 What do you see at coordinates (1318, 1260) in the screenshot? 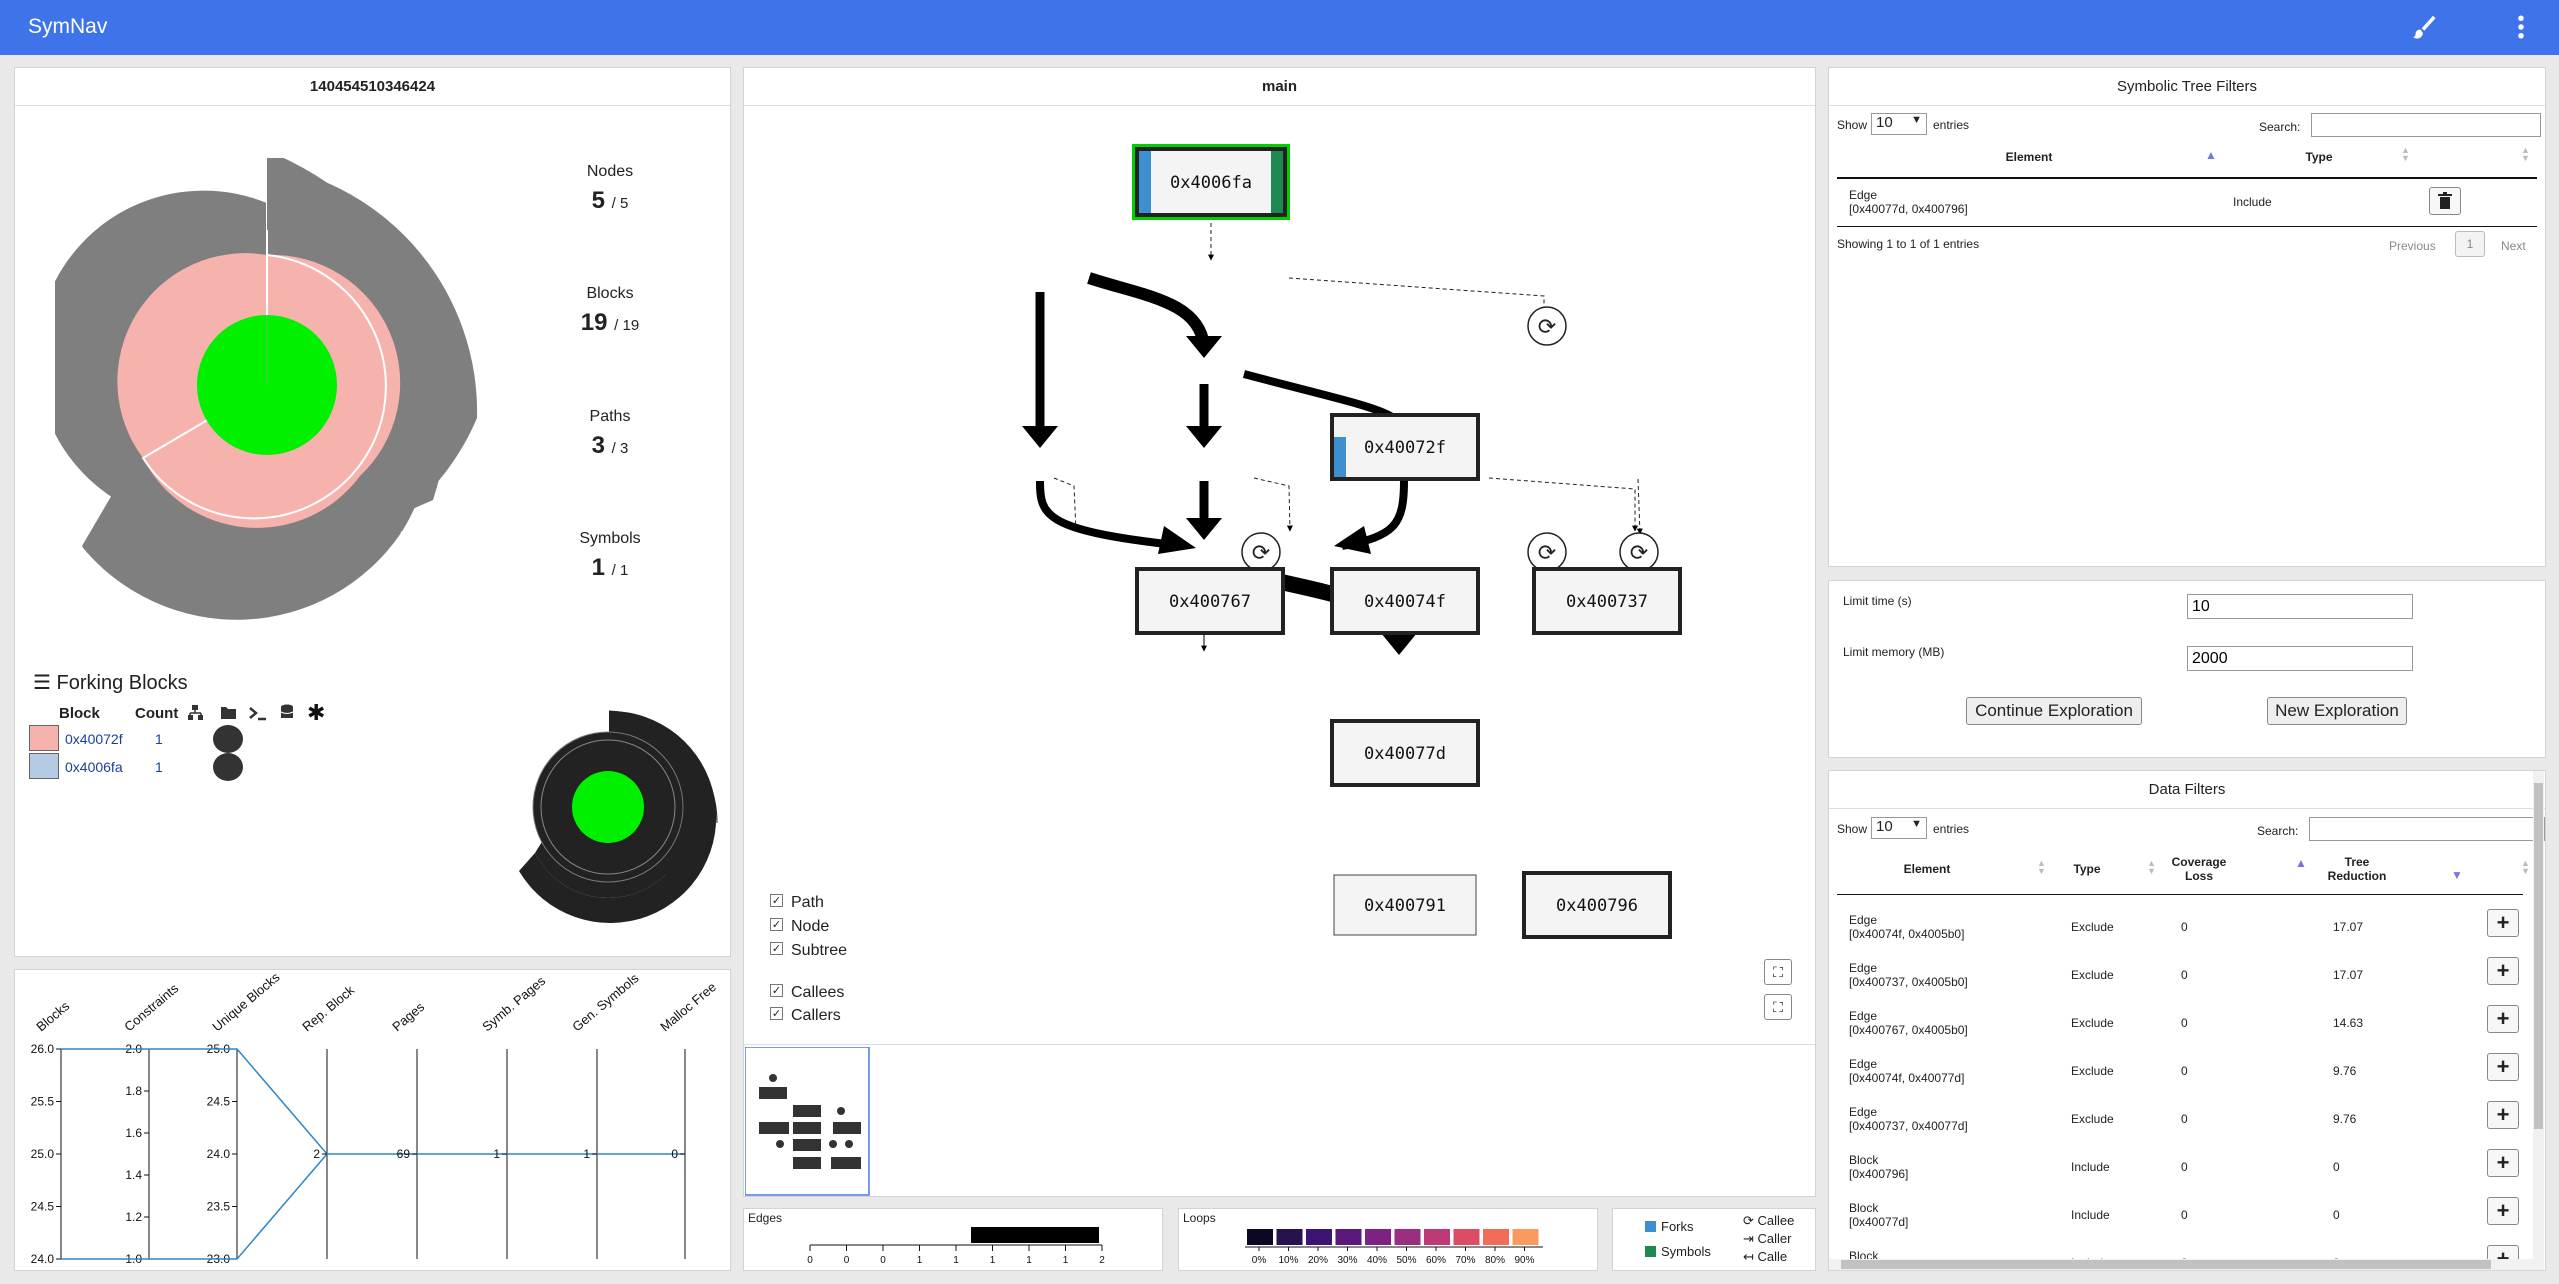
I see `loops-tick-label: 20%` at bounding box center [1318, 1260].